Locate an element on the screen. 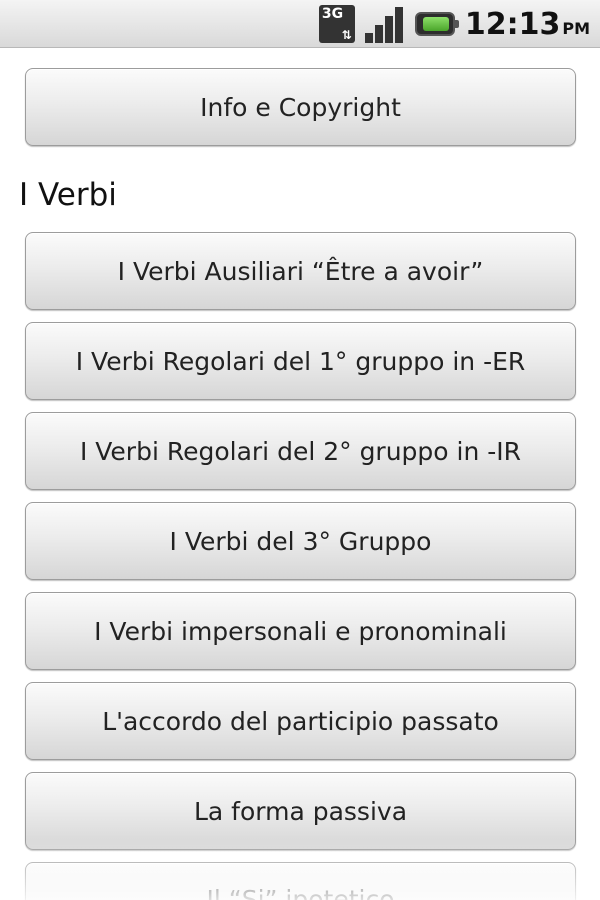 The image size is (600, 900). verbi-impersonali-button: I Verbi impersonali e pronominali is located at coordinates (300, 631).